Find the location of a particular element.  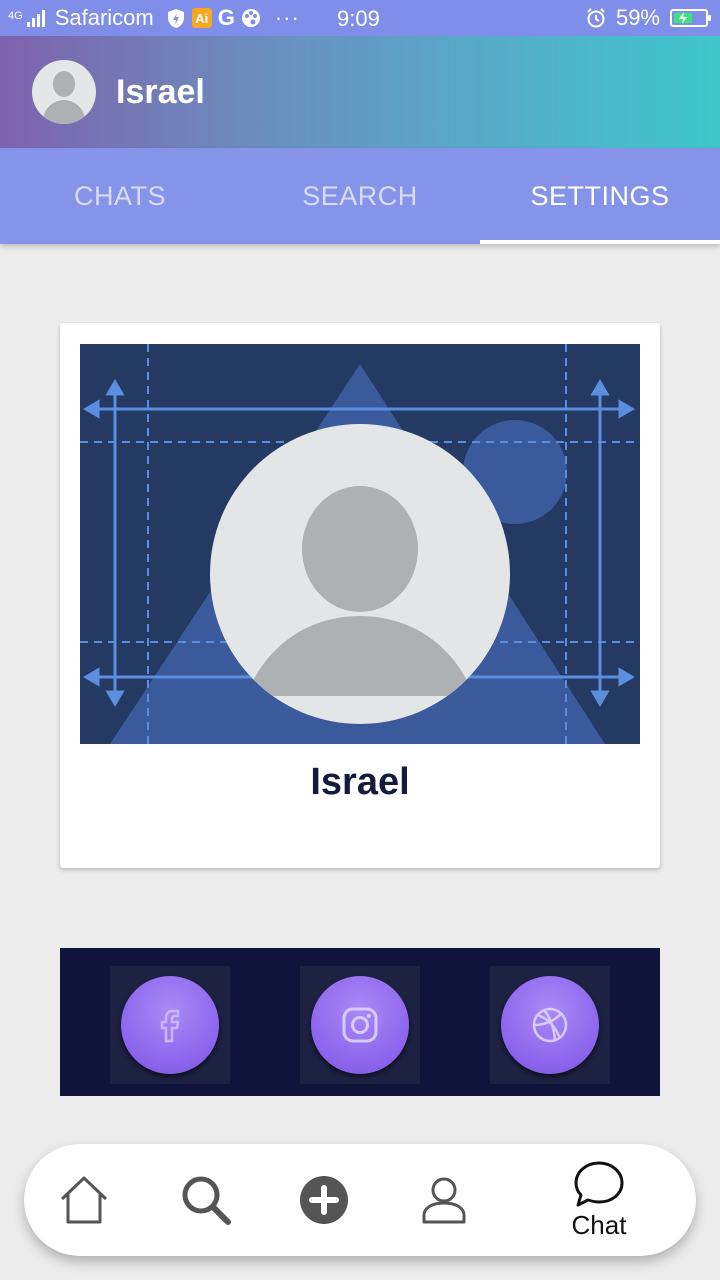

status-bar: 4G Safaricom Ai G ··· 9:09 59% is located at coordinates (360, 18).